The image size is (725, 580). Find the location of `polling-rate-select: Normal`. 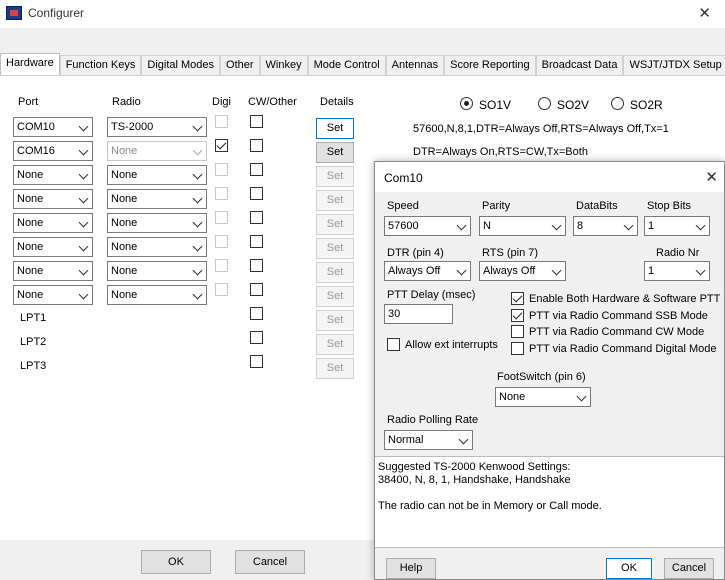

polling-rate-select: Normal is located at coordinates (428, 440).